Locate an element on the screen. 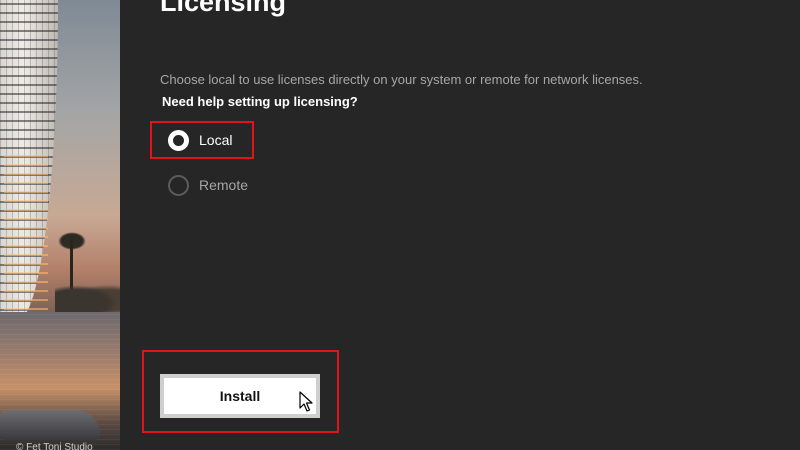  install-button: Install is located at coordinates (240, 396).